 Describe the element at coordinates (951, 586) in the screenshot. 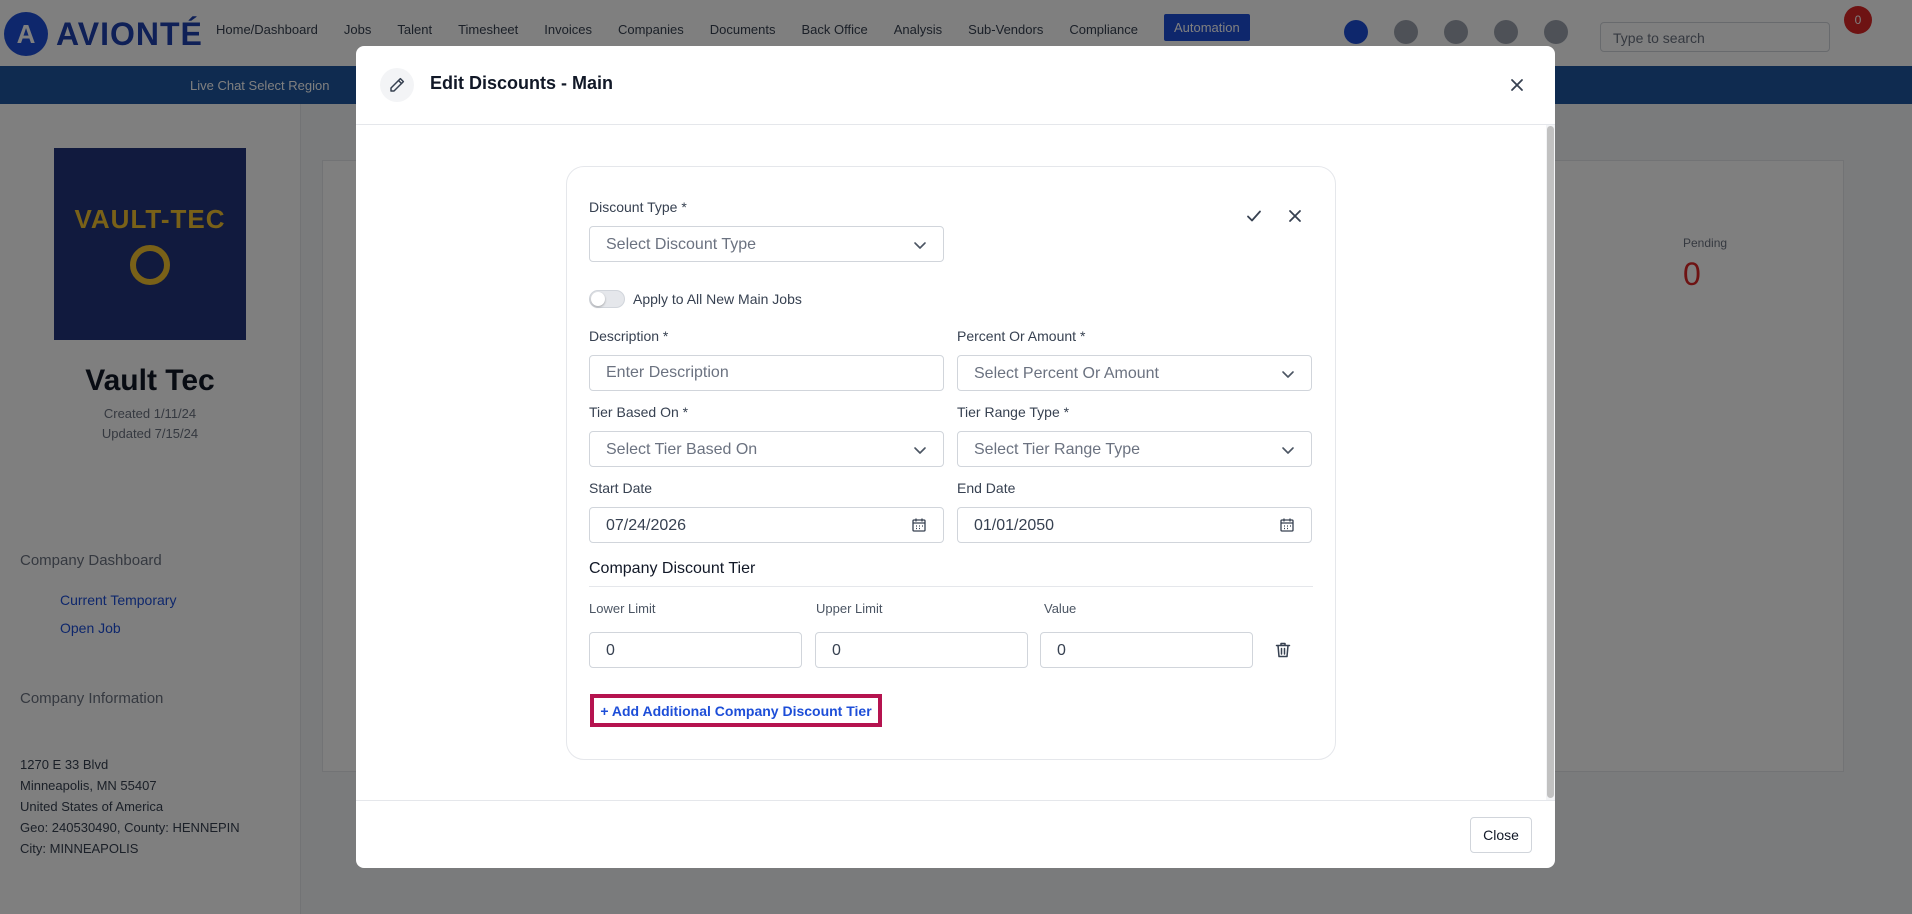

I see `section-divider` at that location.